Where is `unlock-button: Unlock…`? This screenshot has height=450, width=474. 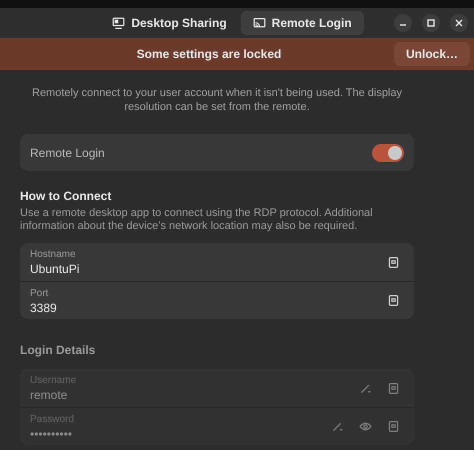
unlock-button: Unlock… is located at coordinates (432, 54).